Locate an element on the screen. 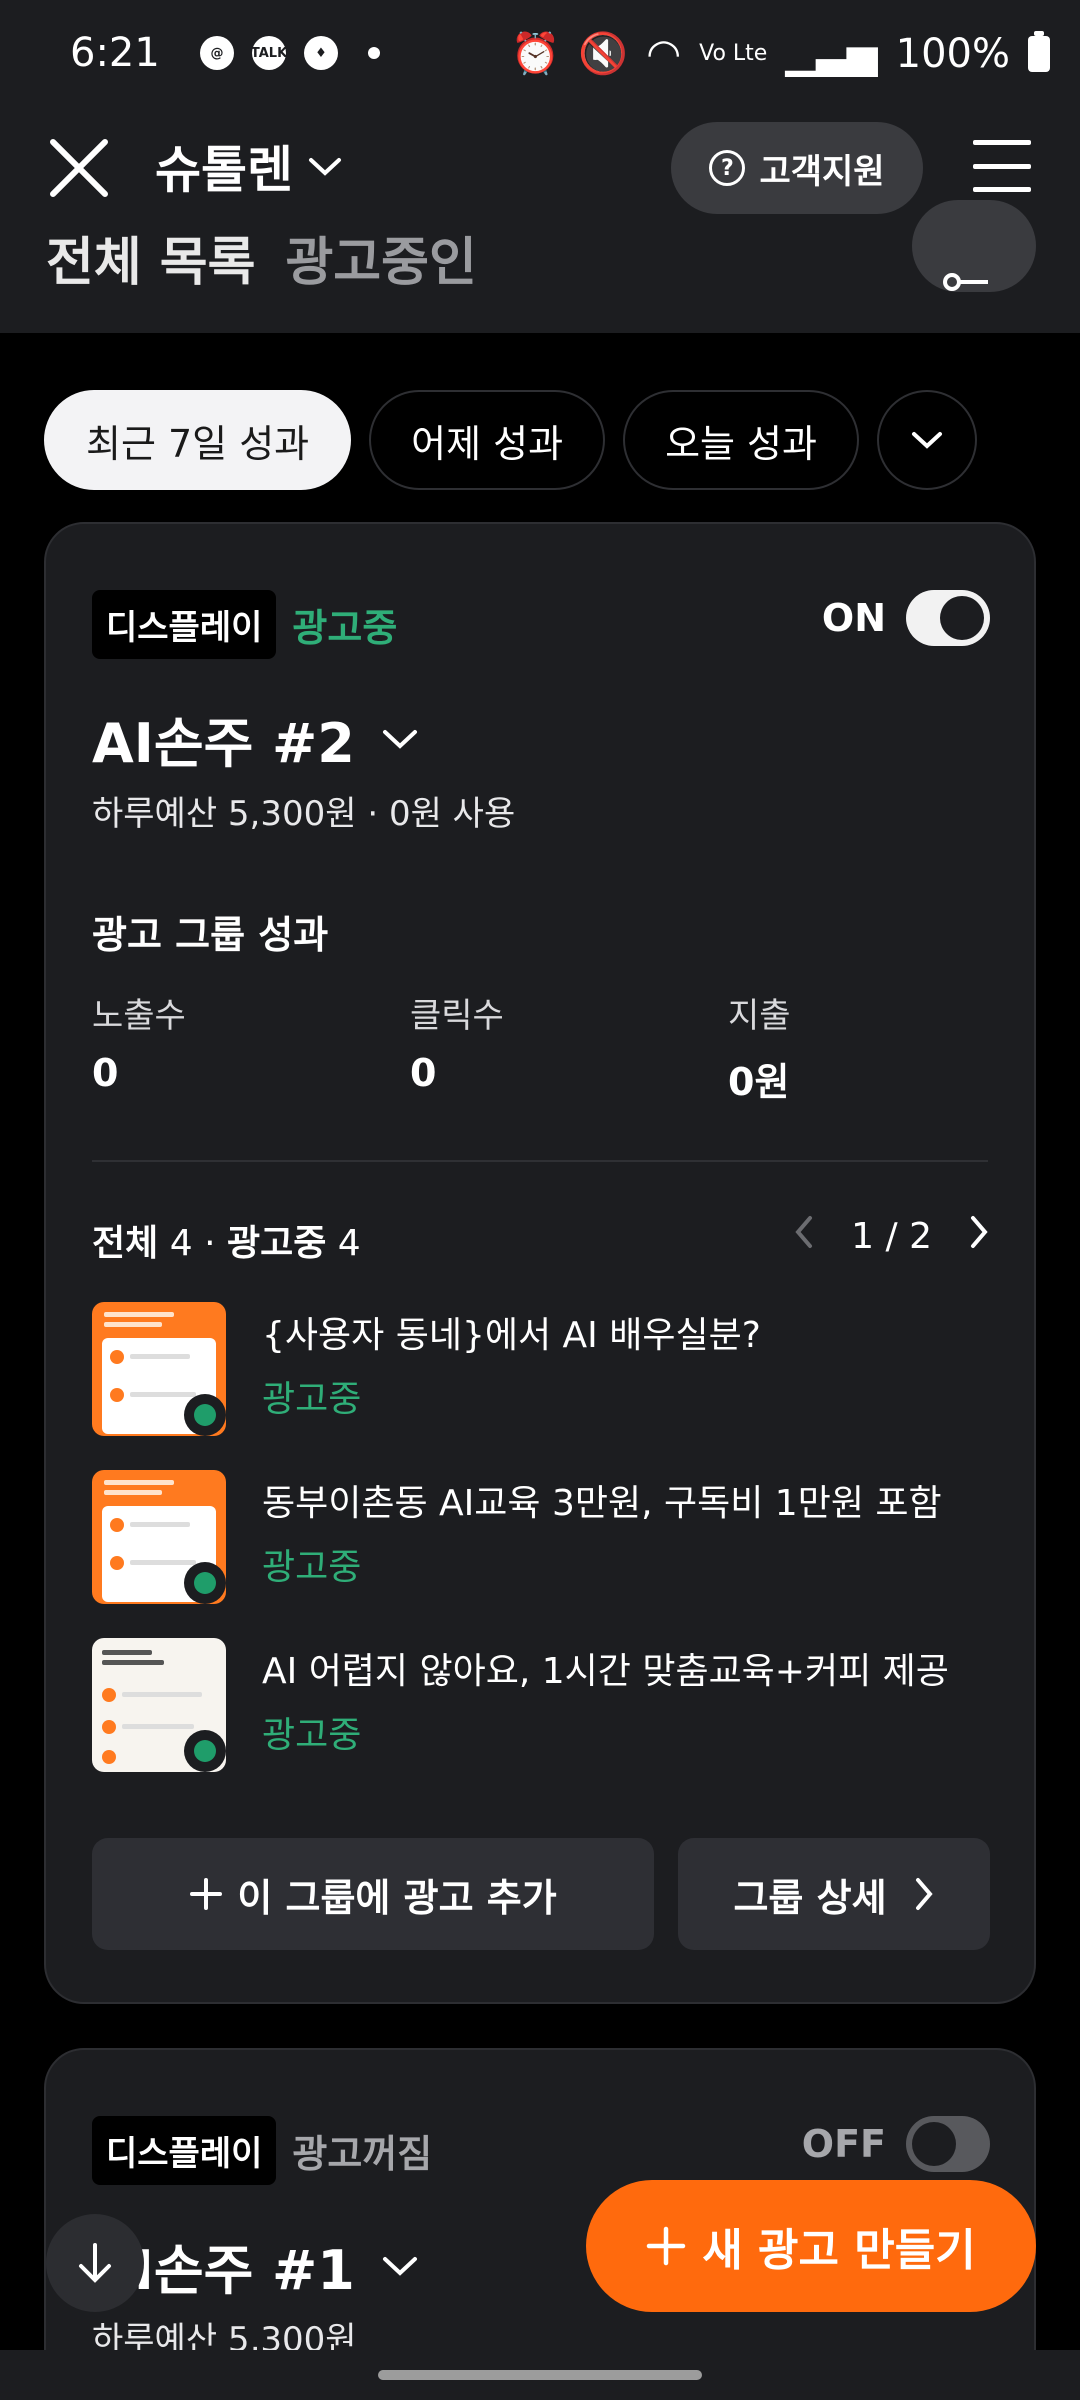  add-ad-button: 이 그룹에 광고 추가 is located at coordinates (373, 1894).